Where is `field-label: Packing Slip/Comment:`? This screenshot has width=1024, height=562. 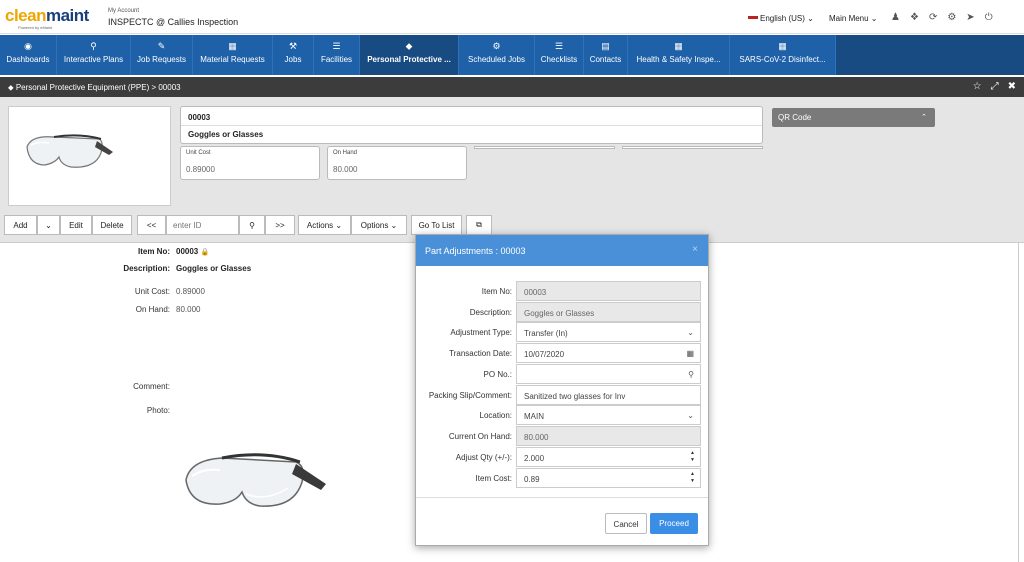
field-label: Packing Slip/Comment: is located at coordinates (470, 395).